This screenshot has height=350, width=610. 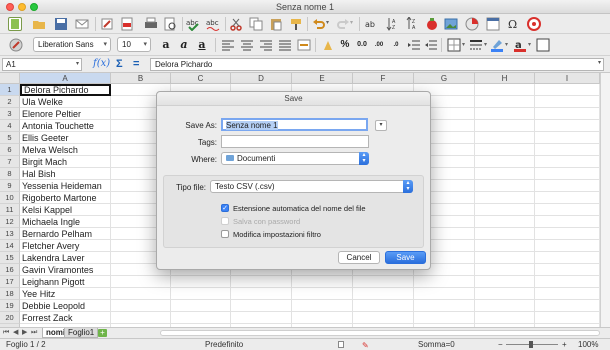 What do you see at coordinates (432, 24) in the screenshot?
I see `autofilter-icon` at bounding box center [432, 24].